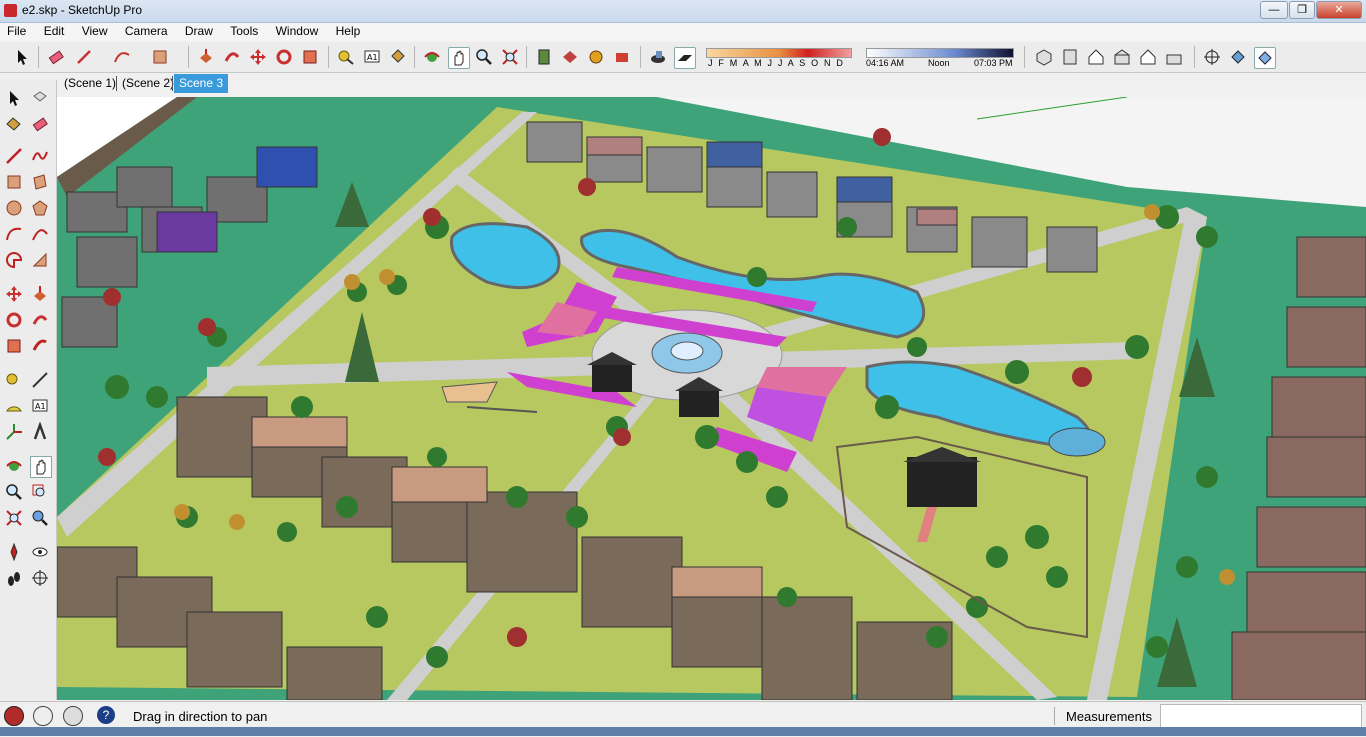 This screenshot has height=737, width=1366. What do you see at coordinates (510, 57) in the screenshot?
I see `zoom-extents-icon` at bounding box center [510, 57].